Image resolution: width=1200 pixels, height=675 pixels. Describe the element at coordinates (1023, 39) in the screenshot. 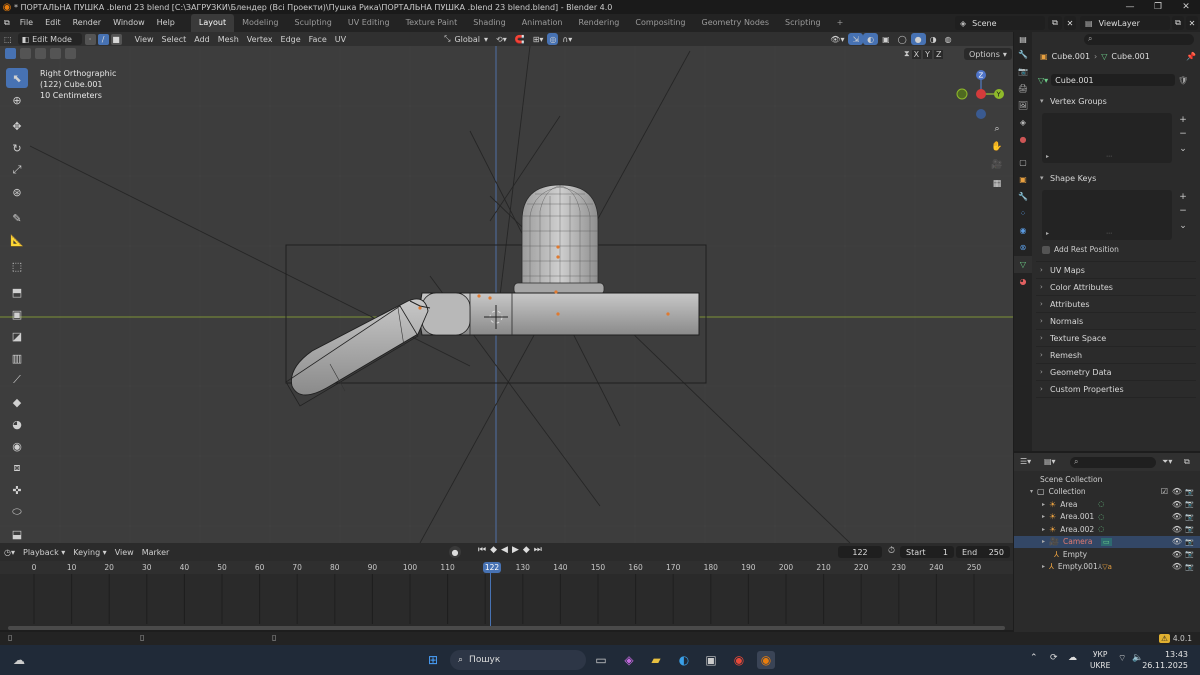

I see `properties-editor-icon: ▤` at that location.